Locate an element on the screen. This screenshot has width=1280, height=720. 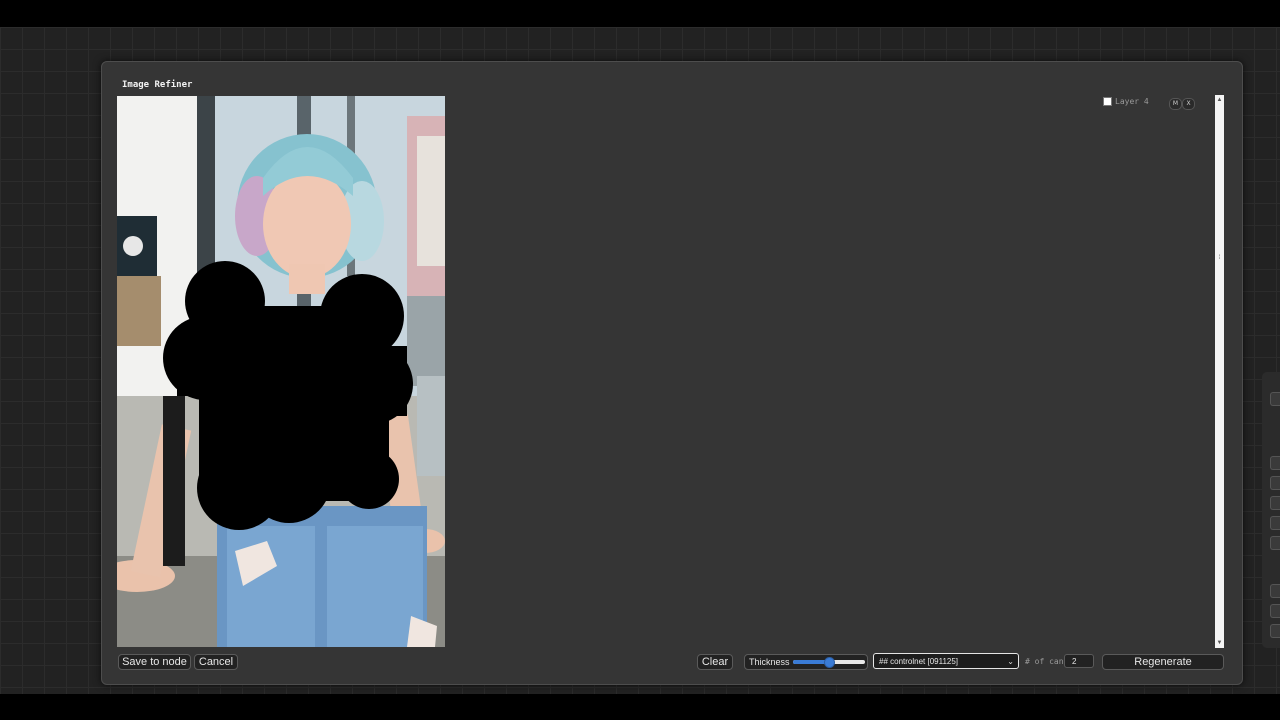
cand-input: 2 is located at coordinates (1079, 661).